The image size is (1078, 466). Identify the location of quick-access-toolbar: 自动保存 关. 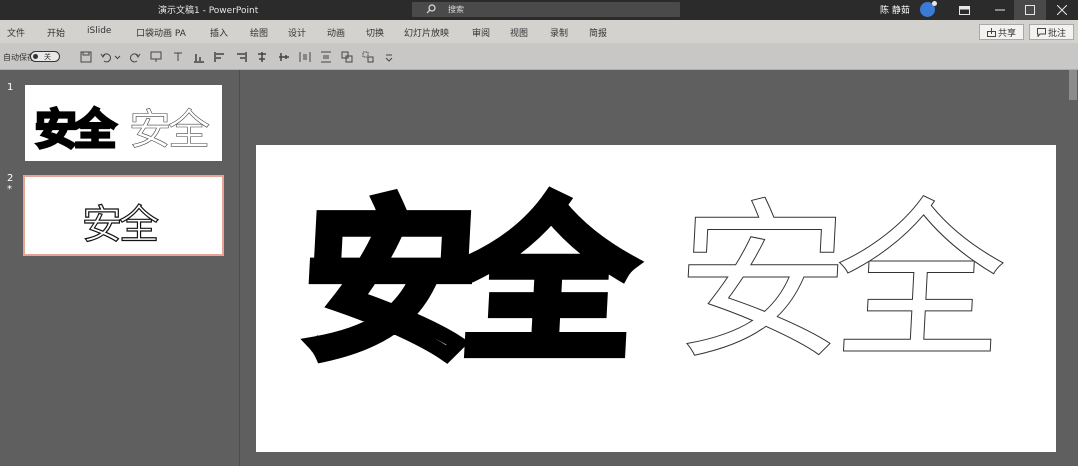
(539, 56).